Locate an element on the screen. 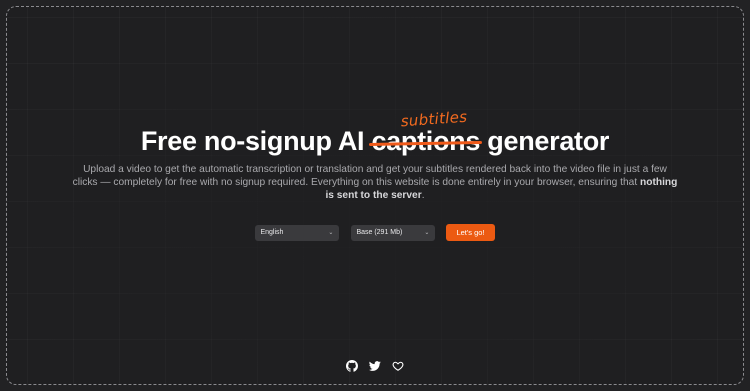 This screenshot has width=750, height=391. footer-links is located at coordinates (375, 366).